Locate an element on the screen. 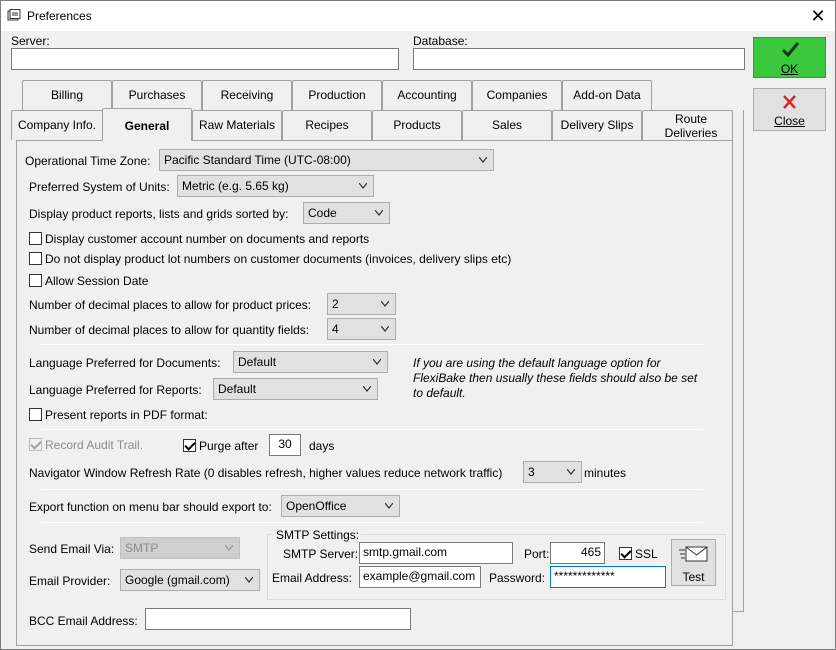 The image size is (836, 650). tab-delivery-slips: Delivery Slips is located at coordinates (597, 125).